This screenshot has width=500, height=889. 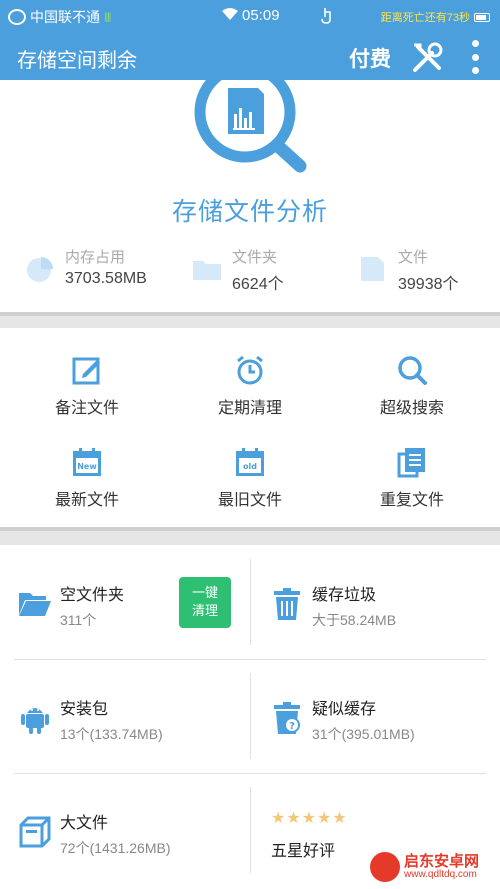 What do you see at coordinates (327, 16) in the screenshot?
I see `touch-gesture-icon` at bounding box center [327, 16].